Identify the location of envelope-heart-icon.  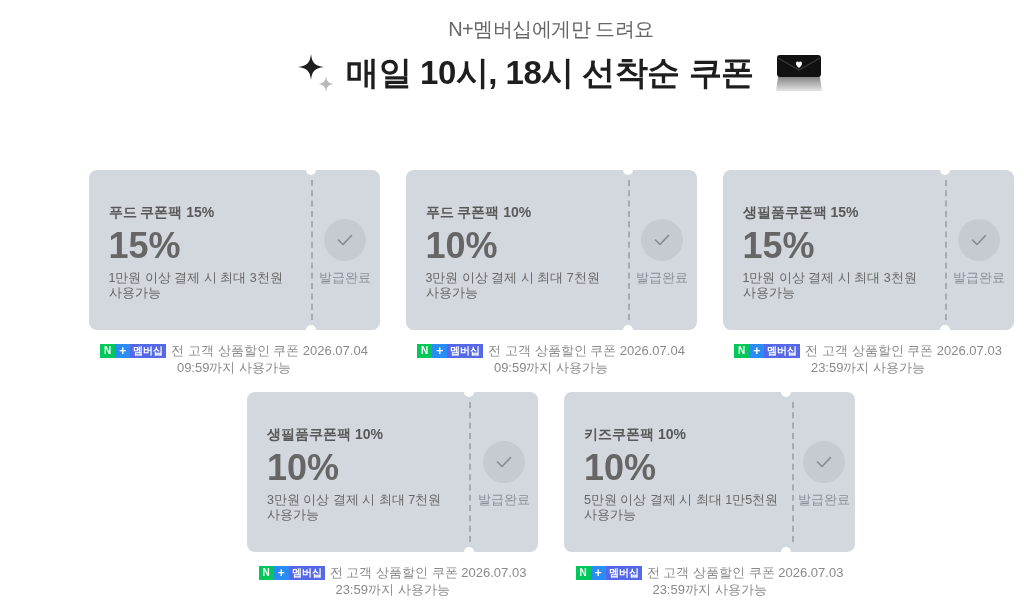
(798, 73).